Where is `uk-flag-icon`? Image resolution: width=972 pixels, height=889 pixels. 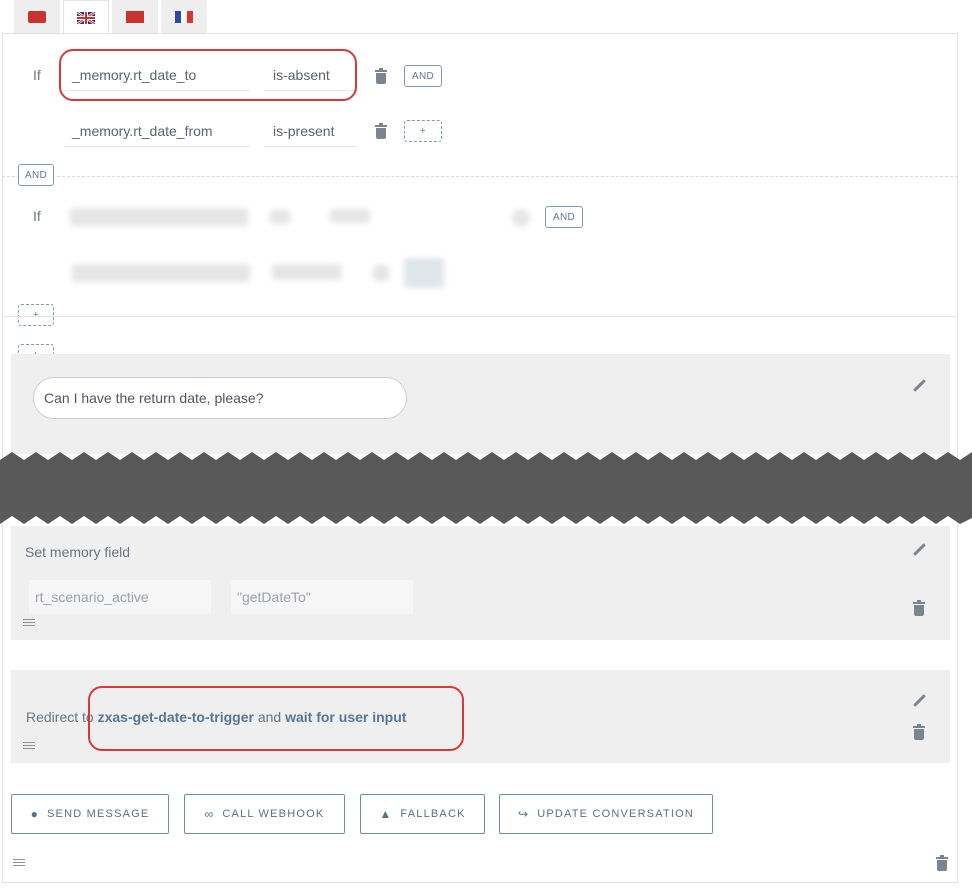 uk-flag-icon is located at coordinates (86, 17).